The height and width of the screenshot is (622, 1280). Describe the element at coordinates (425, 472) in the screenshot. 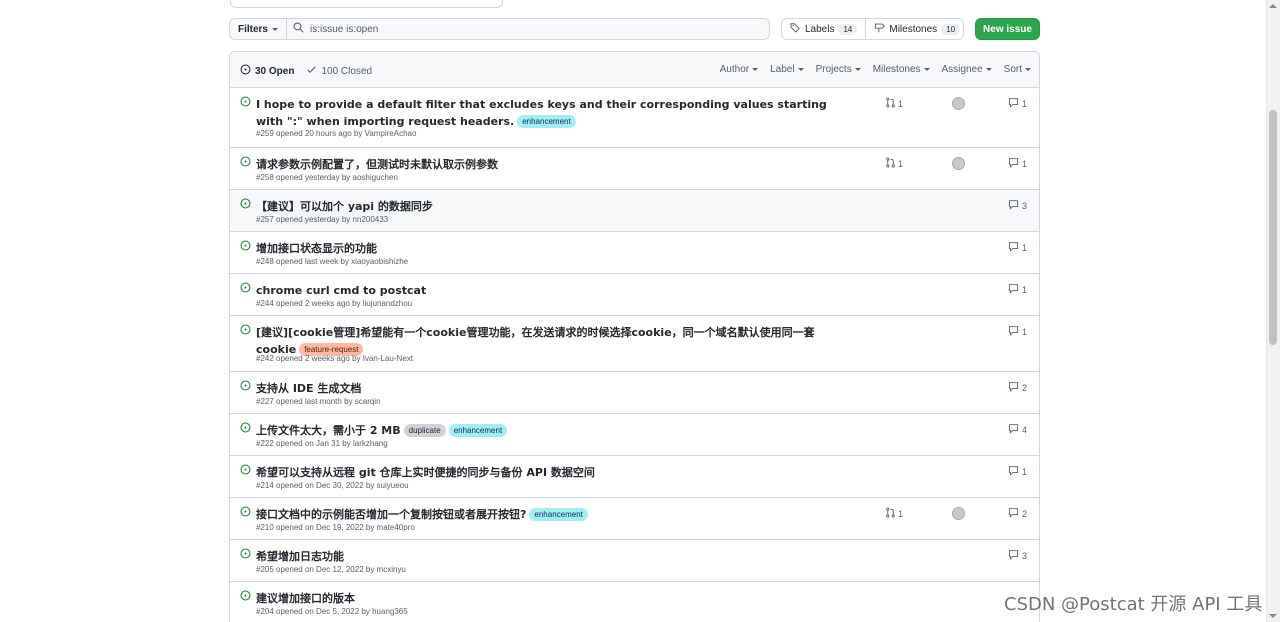

I see `issue-title-link: 希望可以支持从远程 git 仓库上实时便捷的同步与备份 API 数据空间` at that location.